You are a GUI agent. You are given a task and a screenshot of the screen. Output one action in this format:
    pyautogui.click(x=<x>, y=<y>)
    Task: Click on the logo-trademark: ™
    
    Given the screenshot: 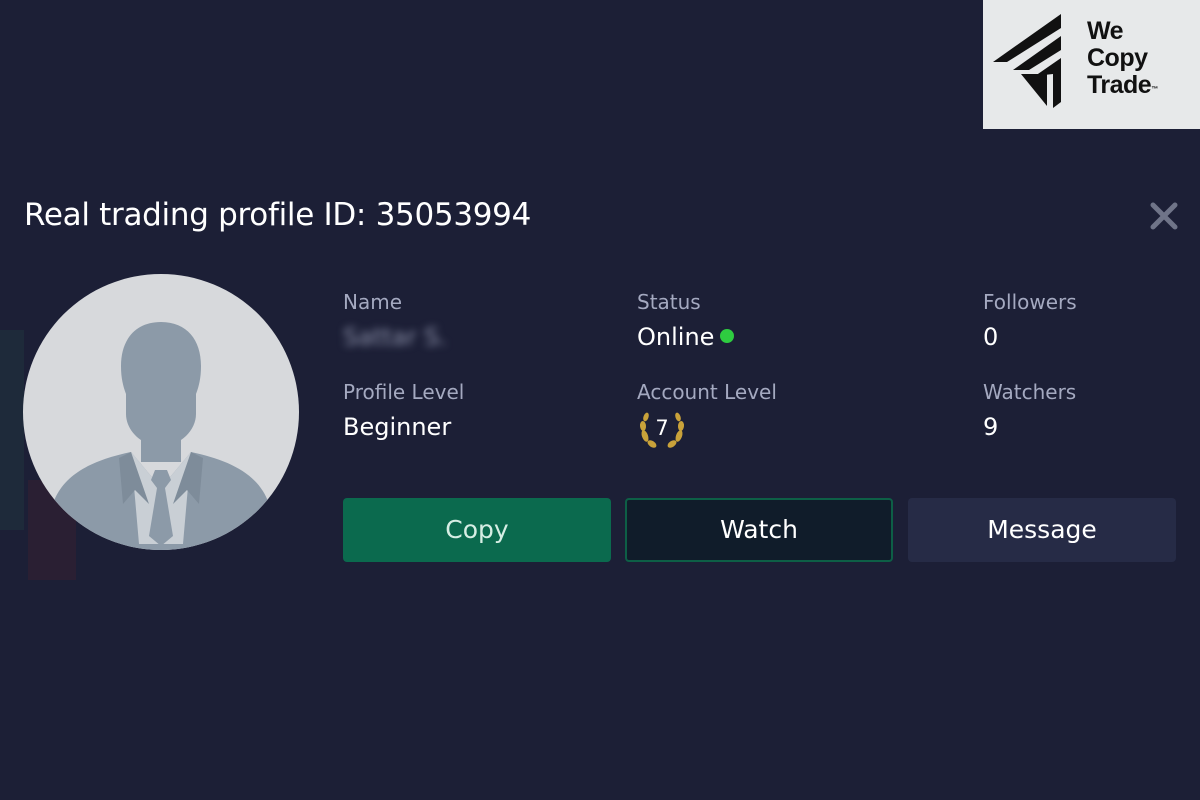 What is the action you would take?
    pyautogui.click(x=1154, y=89)
    